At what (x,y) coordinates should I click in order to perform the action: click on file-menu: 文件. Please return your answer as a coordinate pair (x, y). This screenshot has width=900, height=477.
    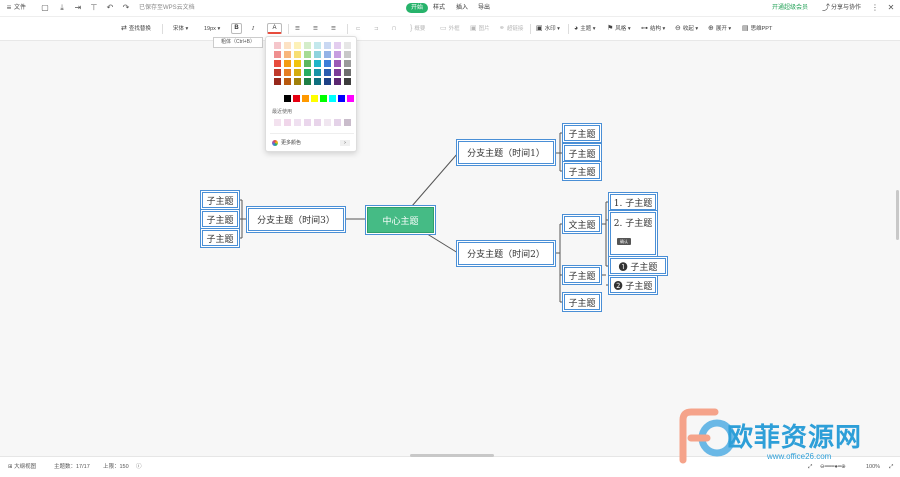
    Looking at the image, I should click on (20, 8).